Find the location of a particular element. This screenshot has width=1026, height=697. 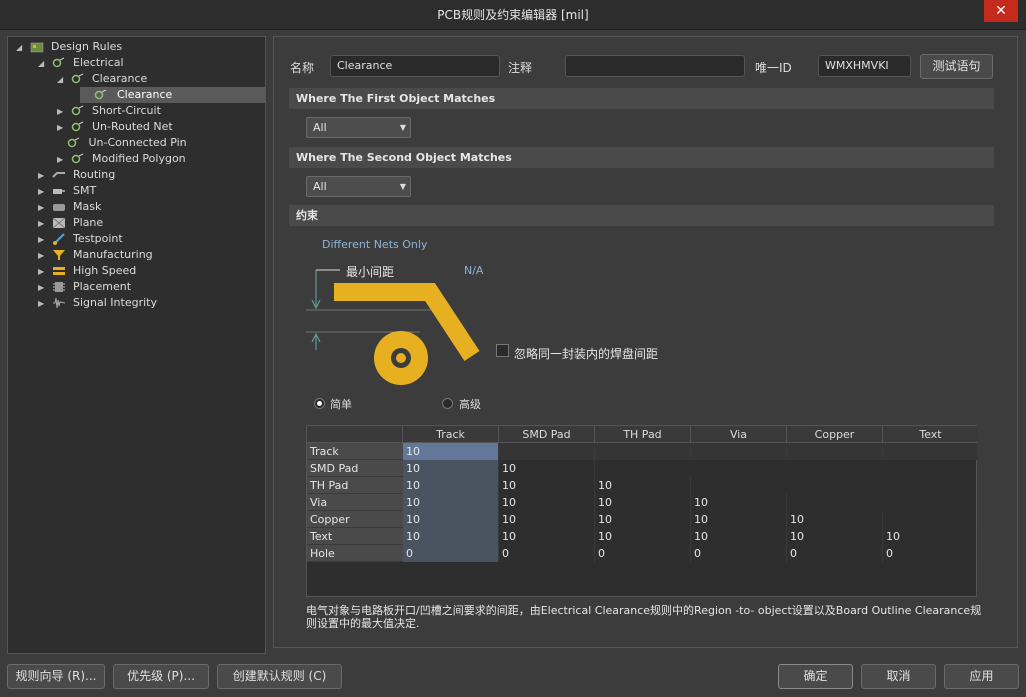

unconnected-pin-icon is located at coordinates (73, 142).